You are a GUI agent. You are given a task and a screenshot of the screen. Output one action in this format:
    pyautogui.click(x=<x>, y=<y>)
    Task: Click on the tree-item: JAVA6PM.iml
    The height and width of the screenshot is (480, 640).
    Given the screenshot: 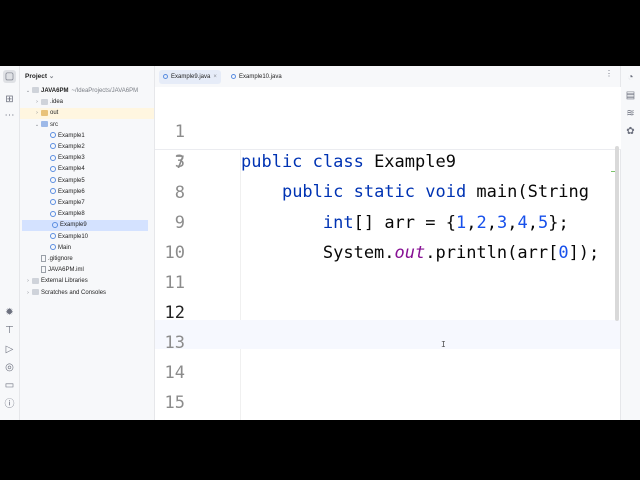 What is the action you would take?
    pyautogui.click(x=87, y=270)
    